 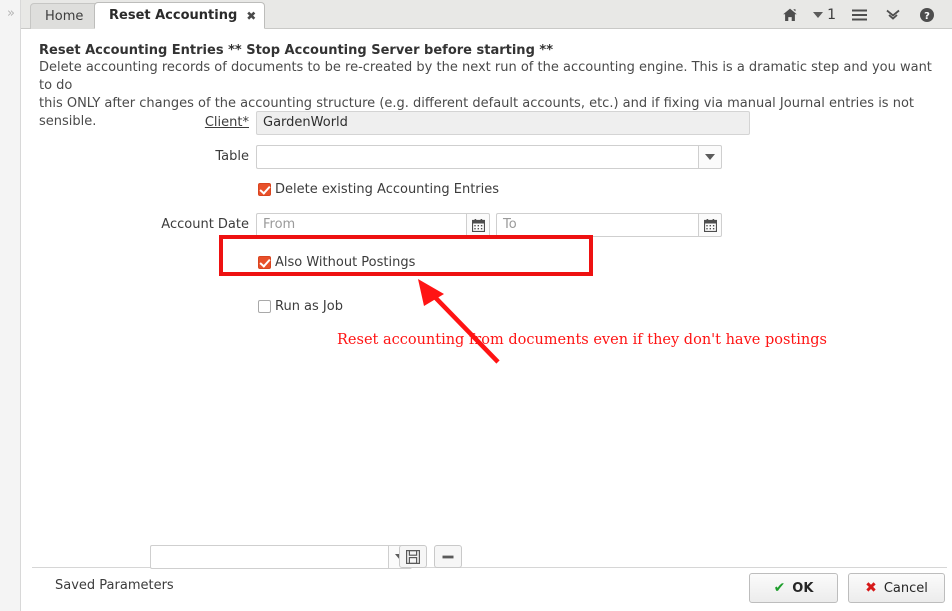 What do you see at coordinates (232, 156) in the screenshot?
I see `table-label: Table` at bounding box center [232, 156].